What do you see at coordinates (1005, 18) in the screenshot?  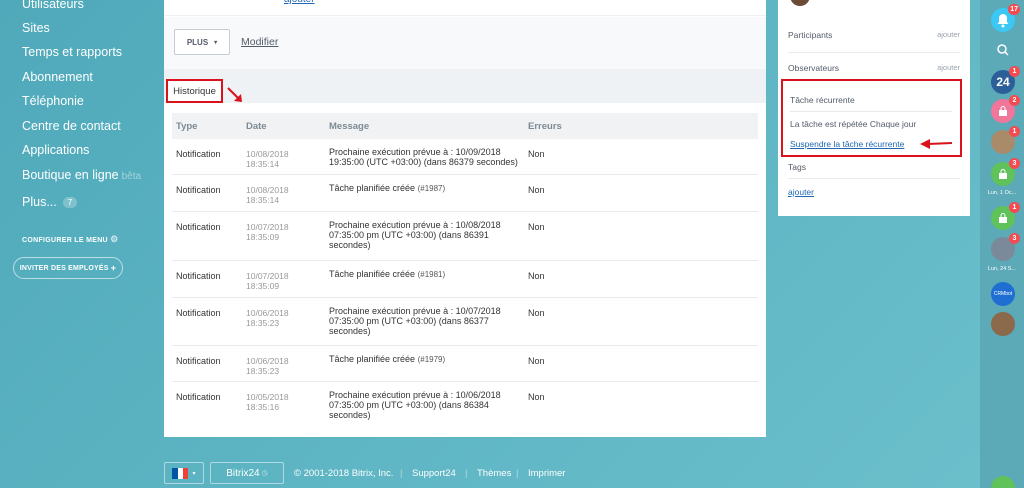 I see `notifications-bell-icon: 17` at bounding box center [1005, 18].